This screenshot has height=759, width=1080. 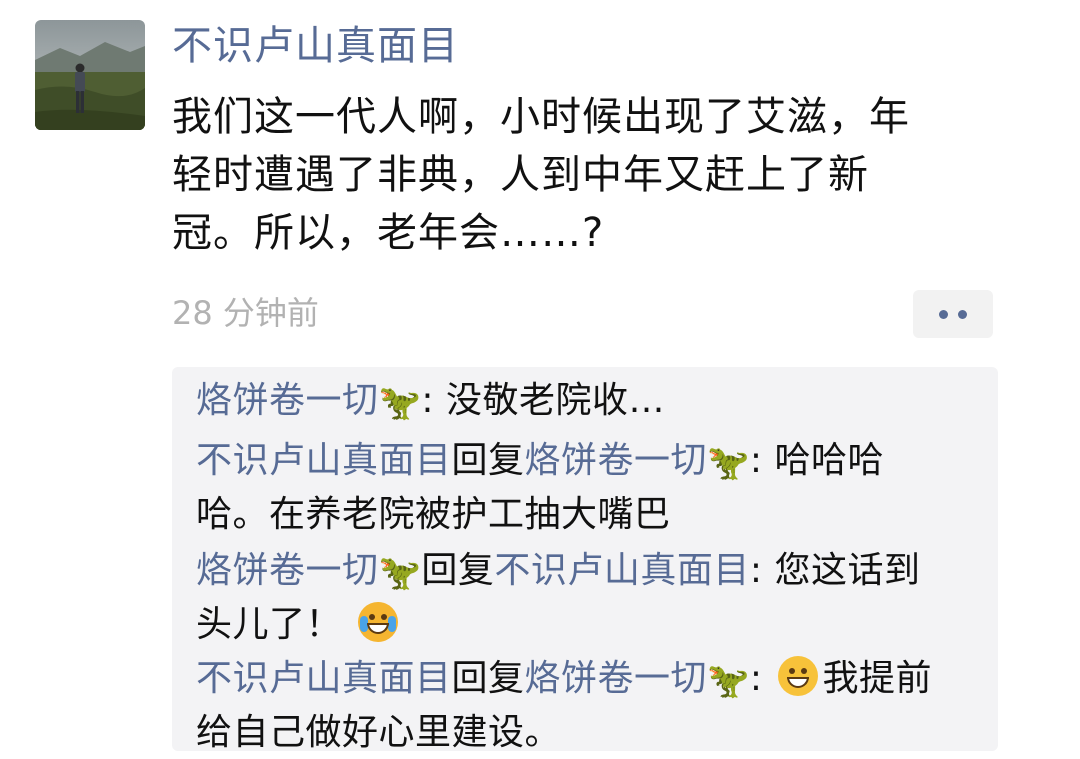 I want to click on post-author-name: 不识卢山真面目, so click(x=315, y=46).